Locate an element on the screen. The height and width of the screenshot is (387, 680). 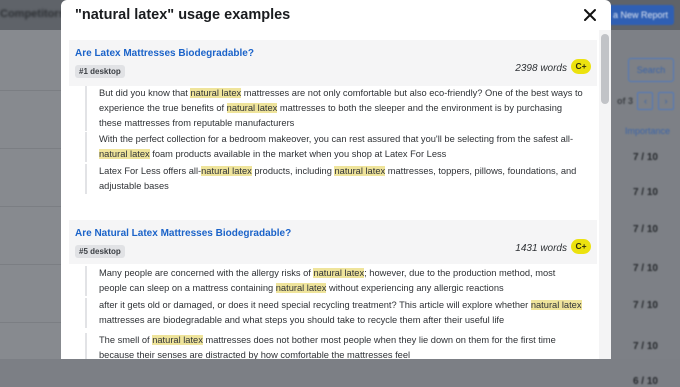
modal-scrollbar is located at coordinates (605, 194).